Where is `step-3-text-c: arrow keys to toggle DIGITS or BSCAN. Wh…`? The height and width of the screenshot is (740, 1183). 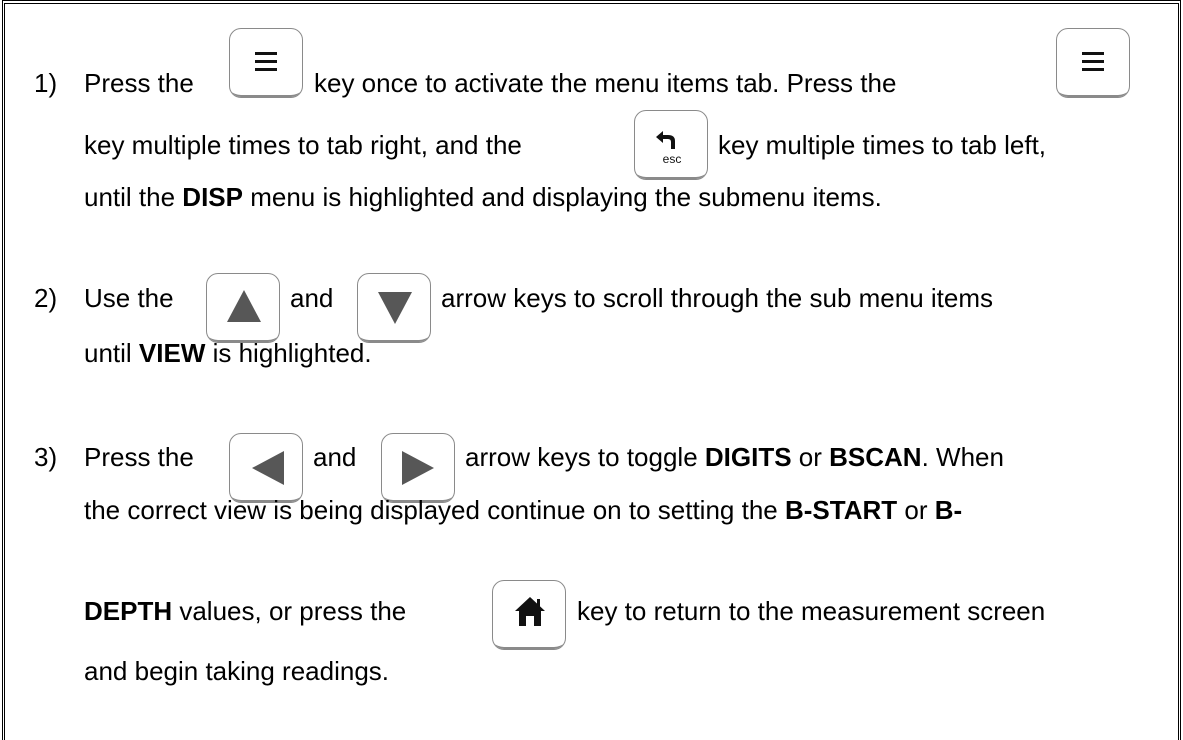
step-3-text-c: arrow keys to toggle DIGITS or BSCAN. Wh… is located at coordinates (734, 457).